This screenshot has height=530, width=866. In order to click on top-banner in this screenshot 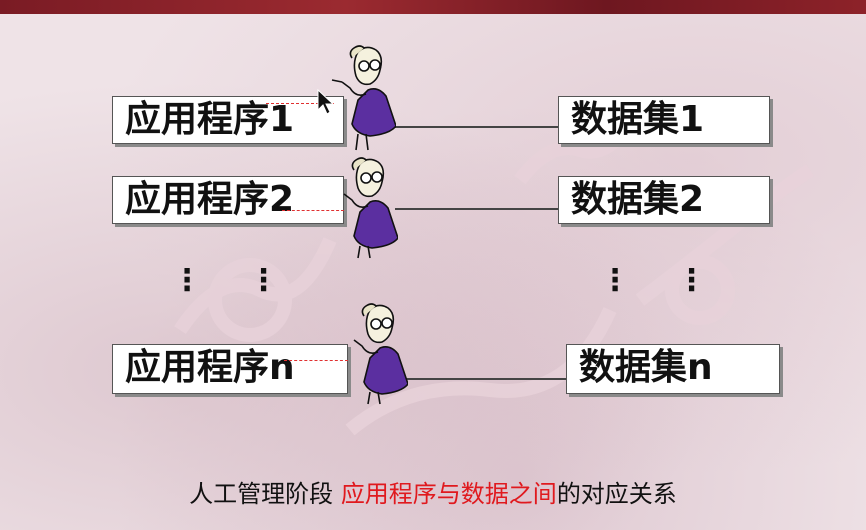, I will do `click(433, 7)`.